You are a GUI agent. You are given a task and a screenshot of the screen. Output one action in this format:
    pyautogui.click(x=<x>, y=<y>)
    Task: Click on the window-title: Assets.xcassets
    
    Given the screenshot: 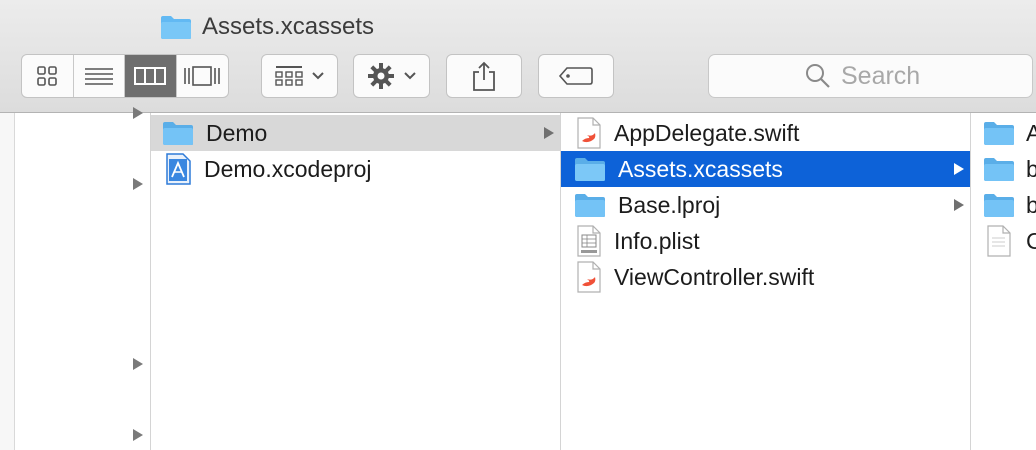 What is the action you would take?
    pyautogui.click(x=267, y=27)
    